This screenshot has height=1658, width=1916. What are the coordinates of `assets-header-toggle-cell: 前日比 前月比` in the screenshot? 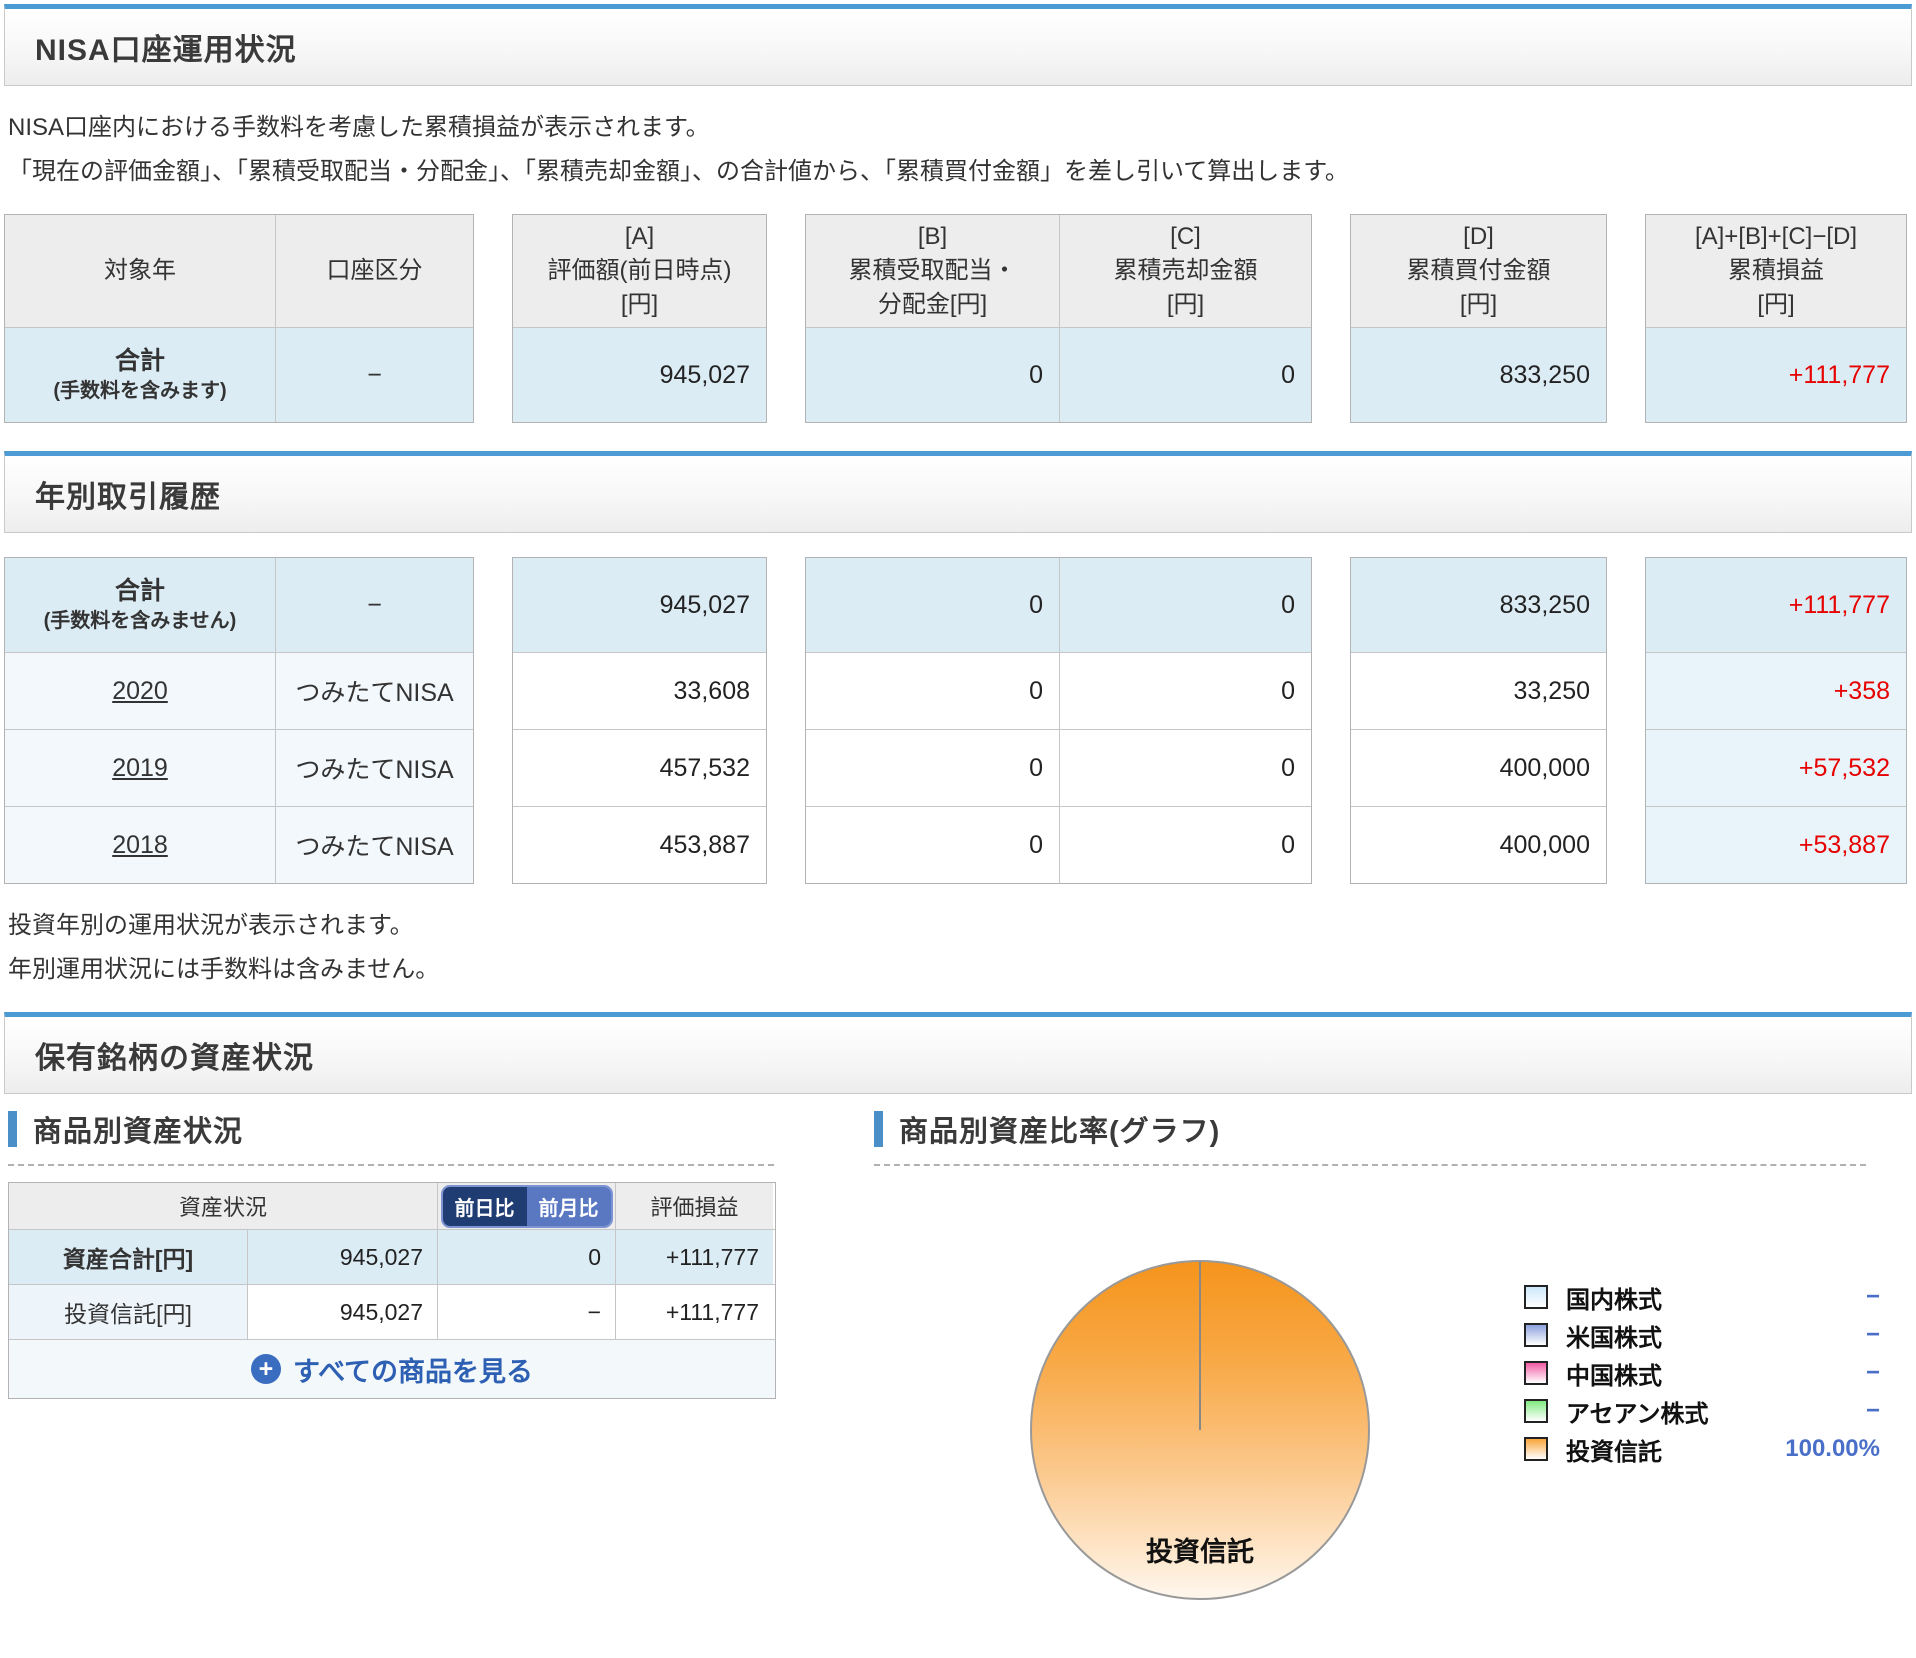 It's located at (526, 1206).